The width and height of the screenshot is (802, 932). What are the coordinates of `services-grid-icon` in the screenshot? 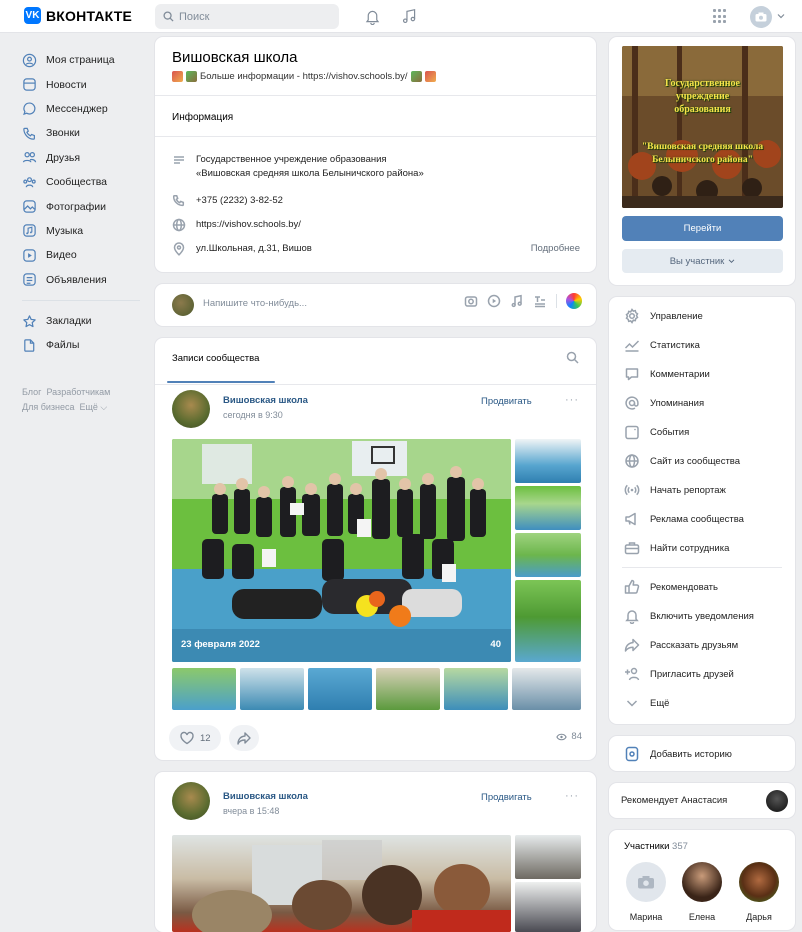 It's located at (720, 16).